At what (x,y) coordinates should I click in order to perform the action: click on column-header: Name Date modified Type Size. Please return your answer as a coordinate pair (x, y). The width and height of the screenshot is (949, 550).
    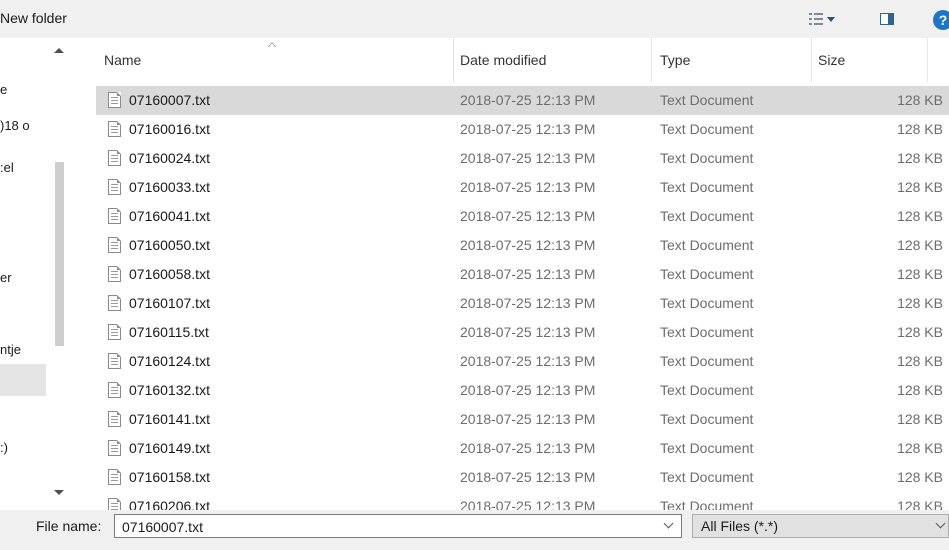
    Looking at the image, I should click on (514, 60).